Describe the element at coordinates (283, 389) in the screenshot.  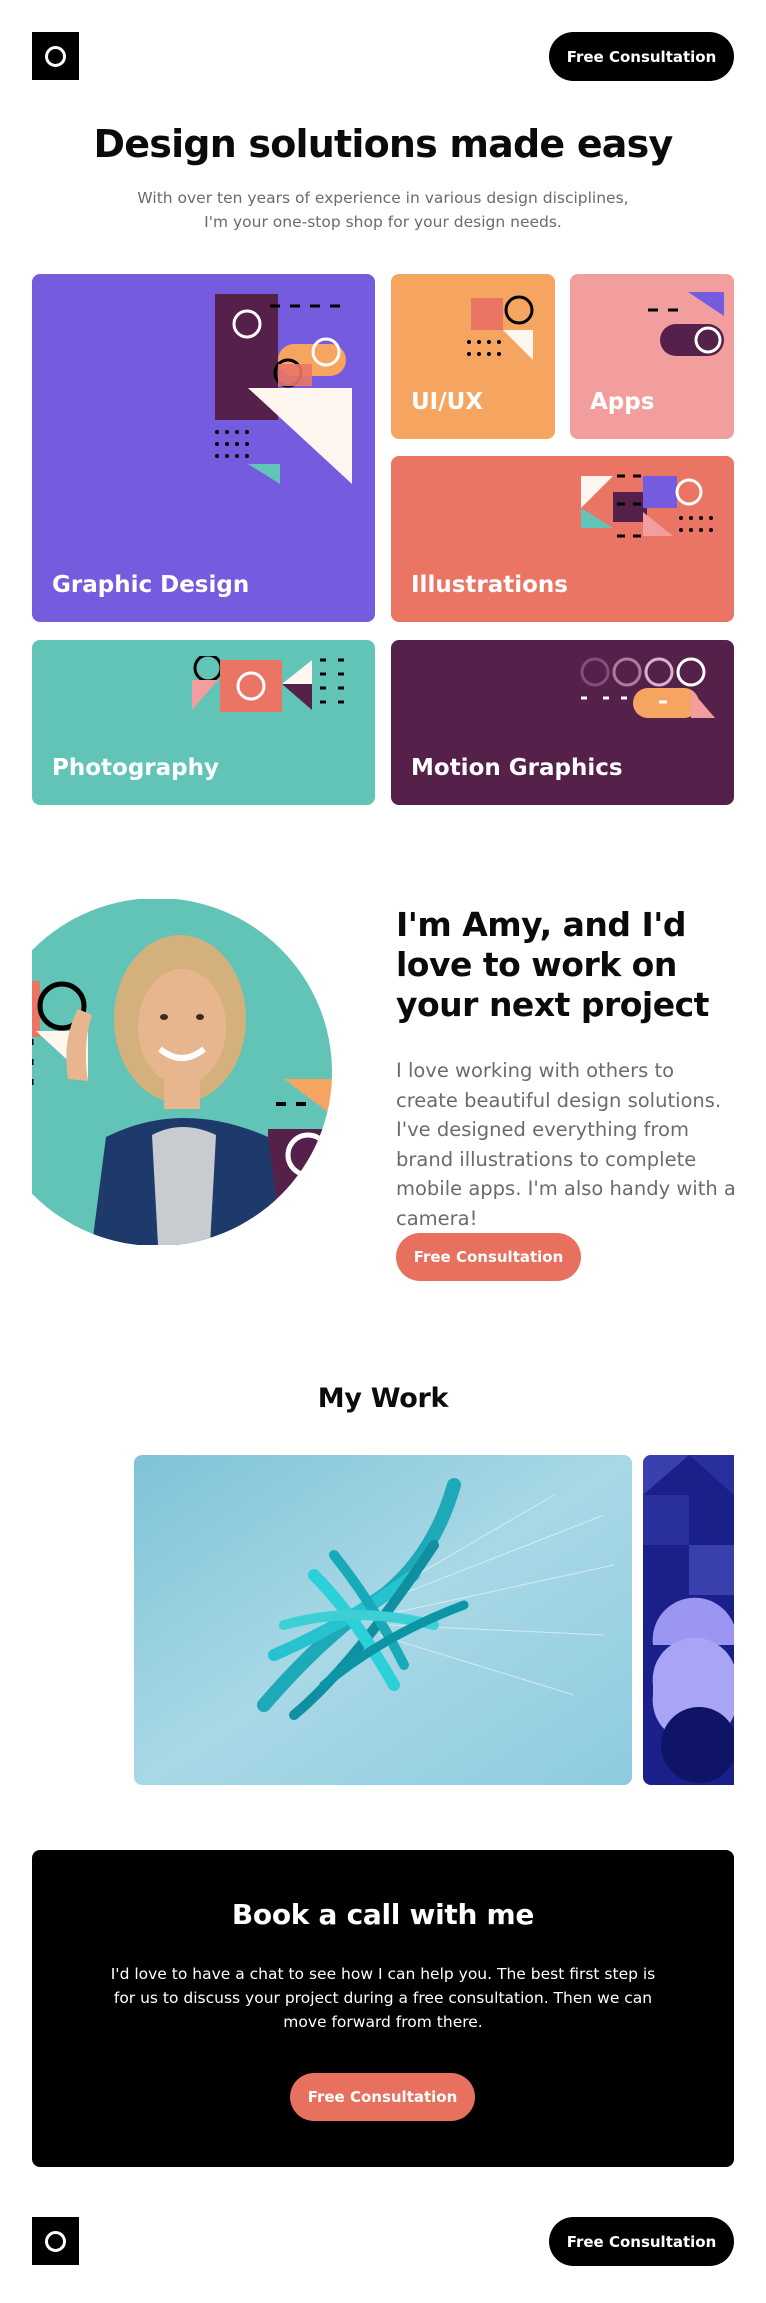
I see `graphic-design-illustration` at that location.